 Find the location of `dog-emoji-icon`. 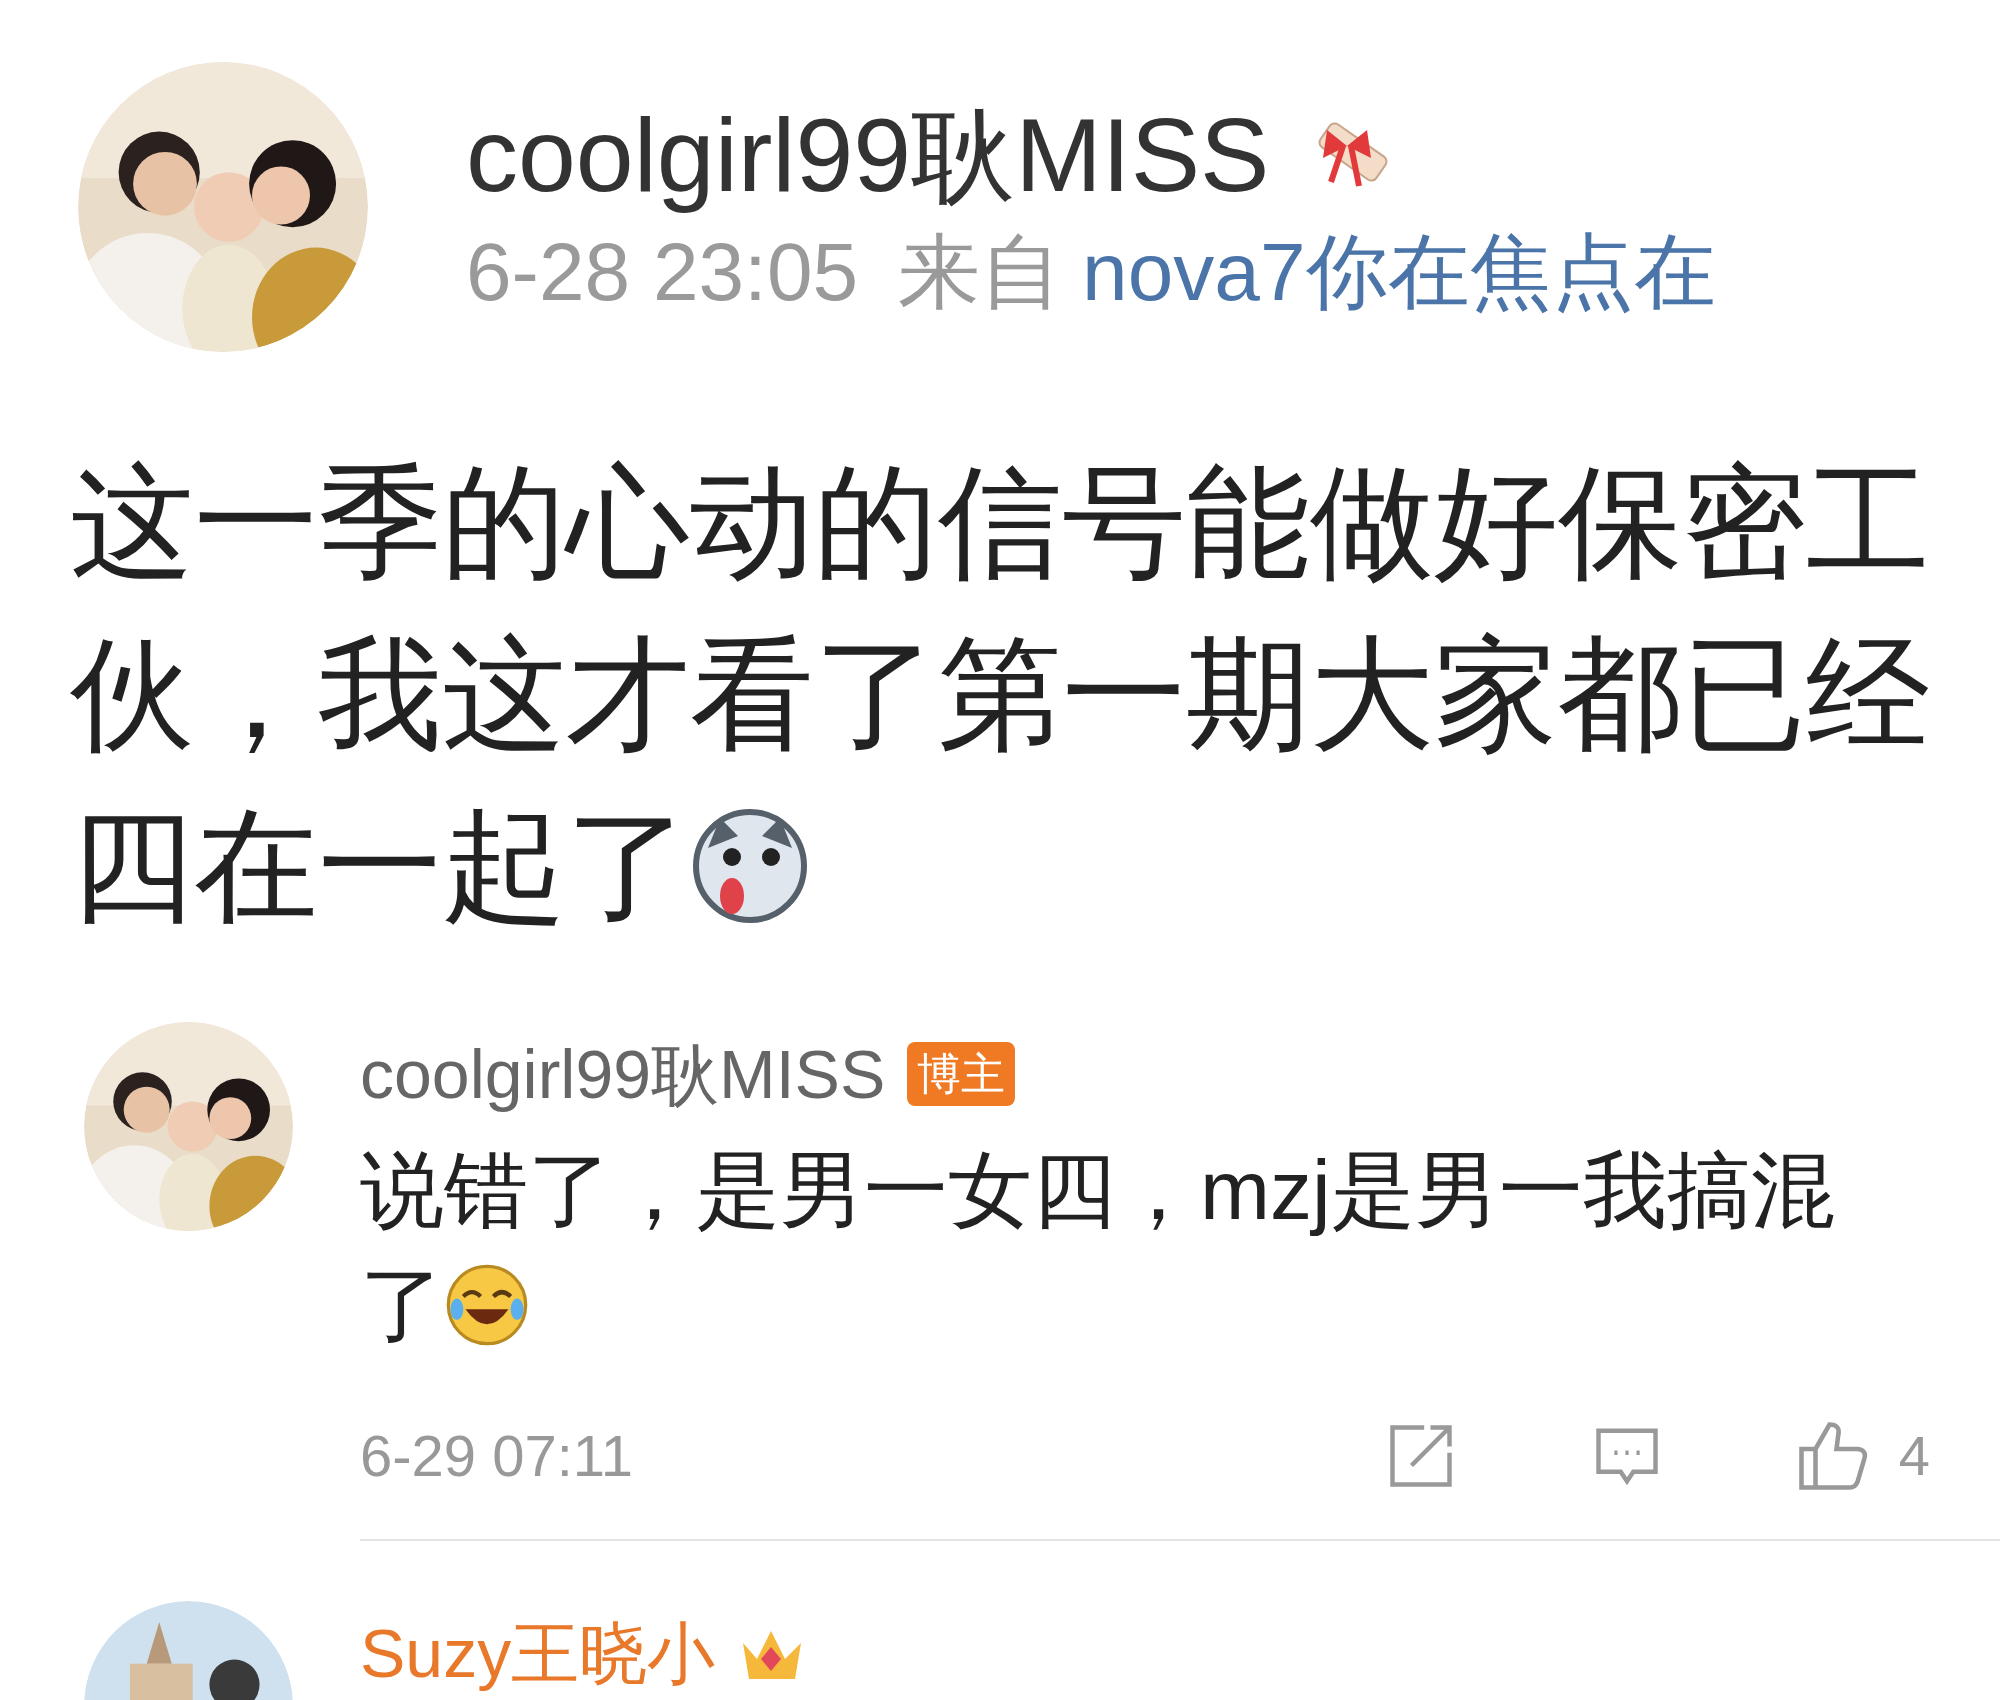

dog-emoji-icon is located at coordinates (750, 866).